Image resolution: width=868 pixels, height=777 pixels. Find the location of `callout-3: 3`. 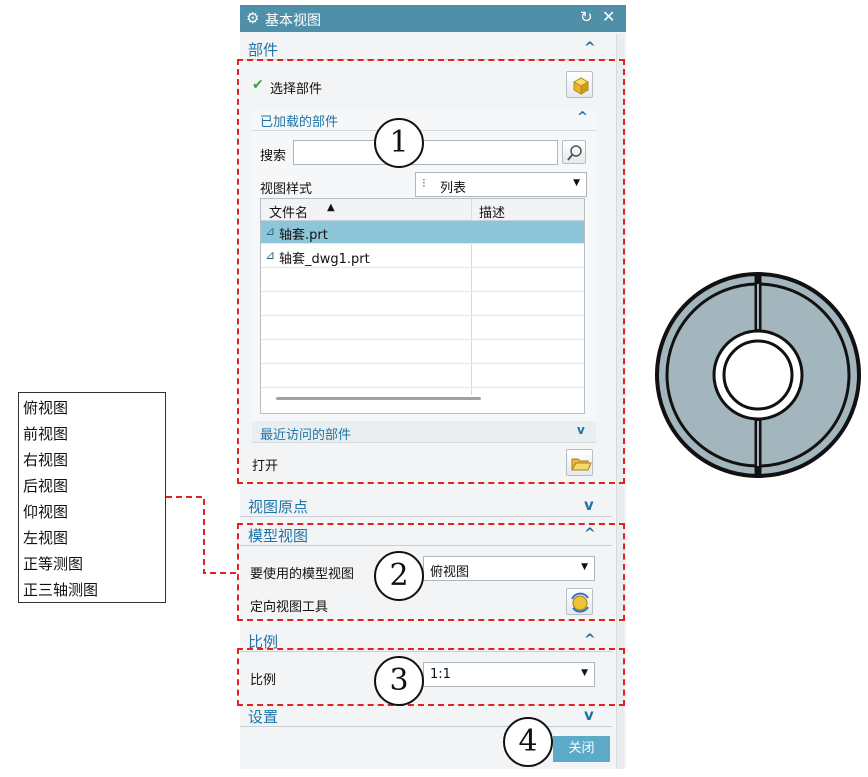

callout-3: 3 is located at coordinates (399, 681).